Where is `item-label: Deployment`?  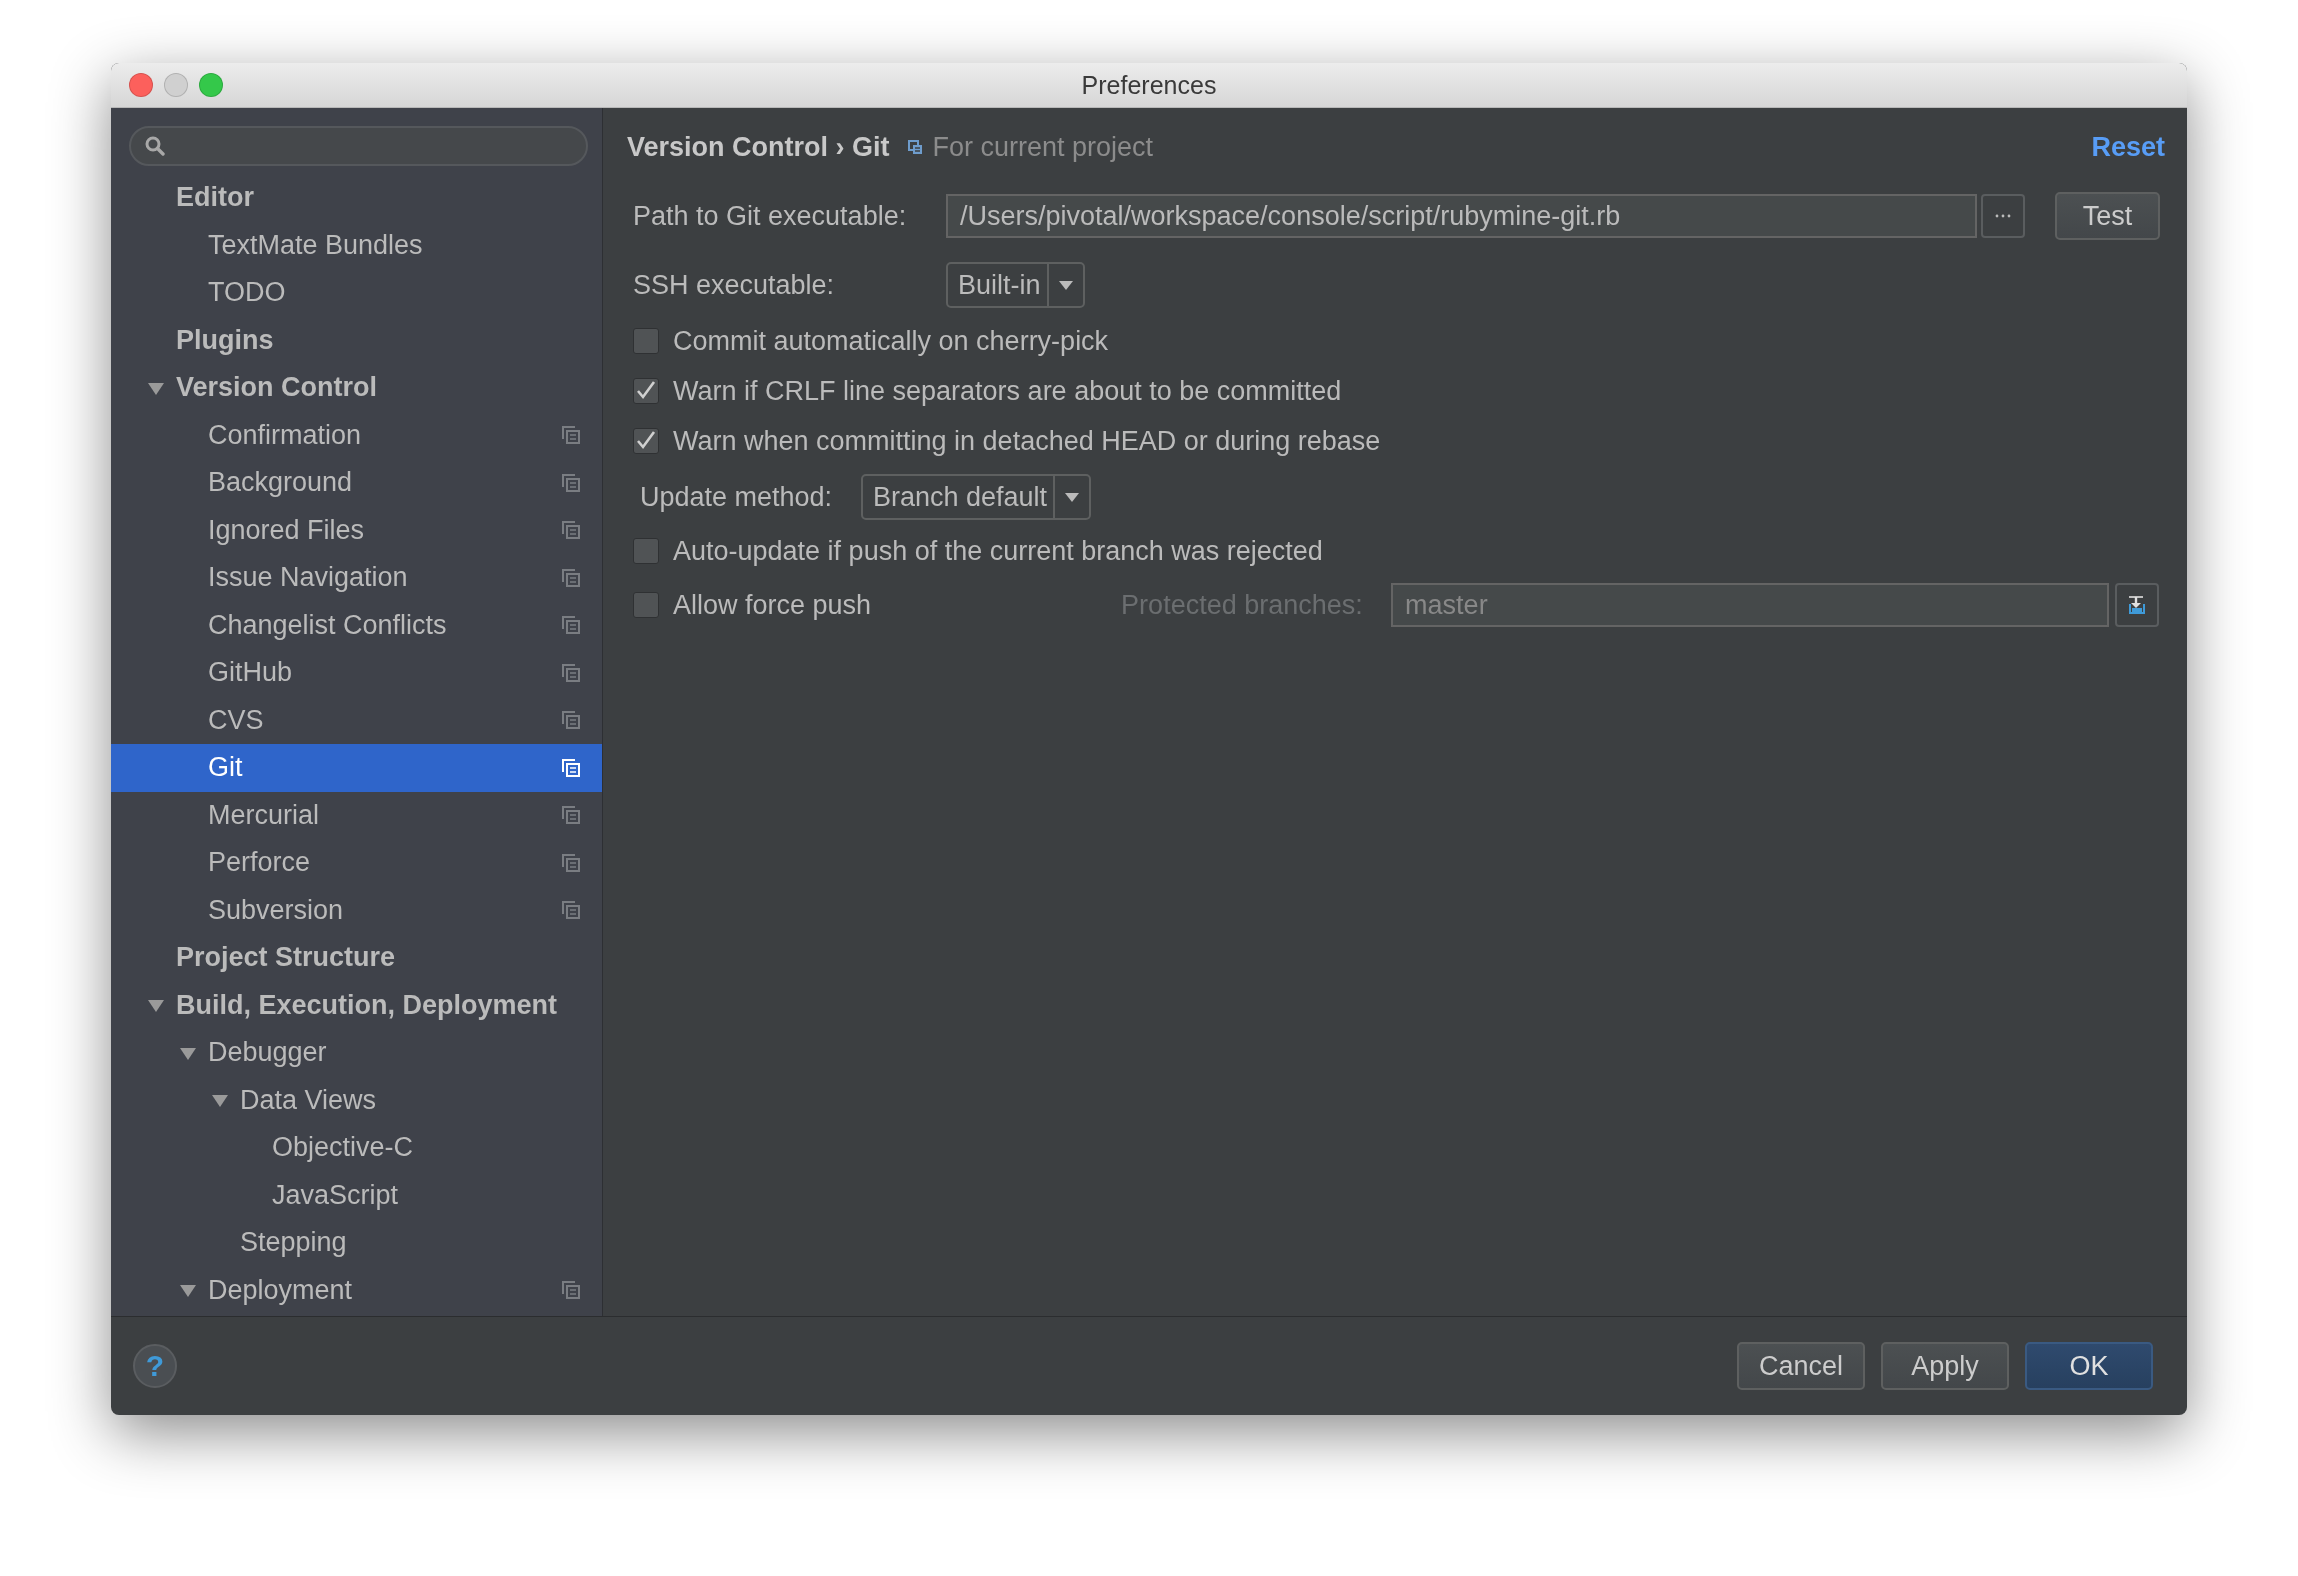 item-label: Deployment is located at coordinates (281, 1290).